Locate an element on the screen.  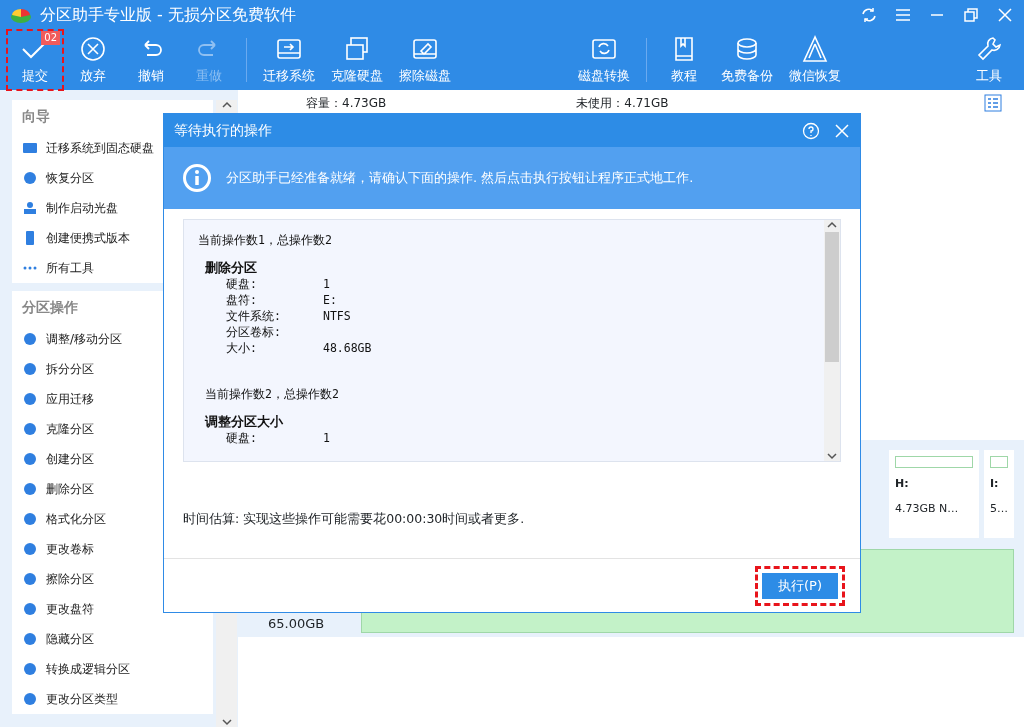
toolbar-button: 迁移系统 is located at coordinates (289, 60).